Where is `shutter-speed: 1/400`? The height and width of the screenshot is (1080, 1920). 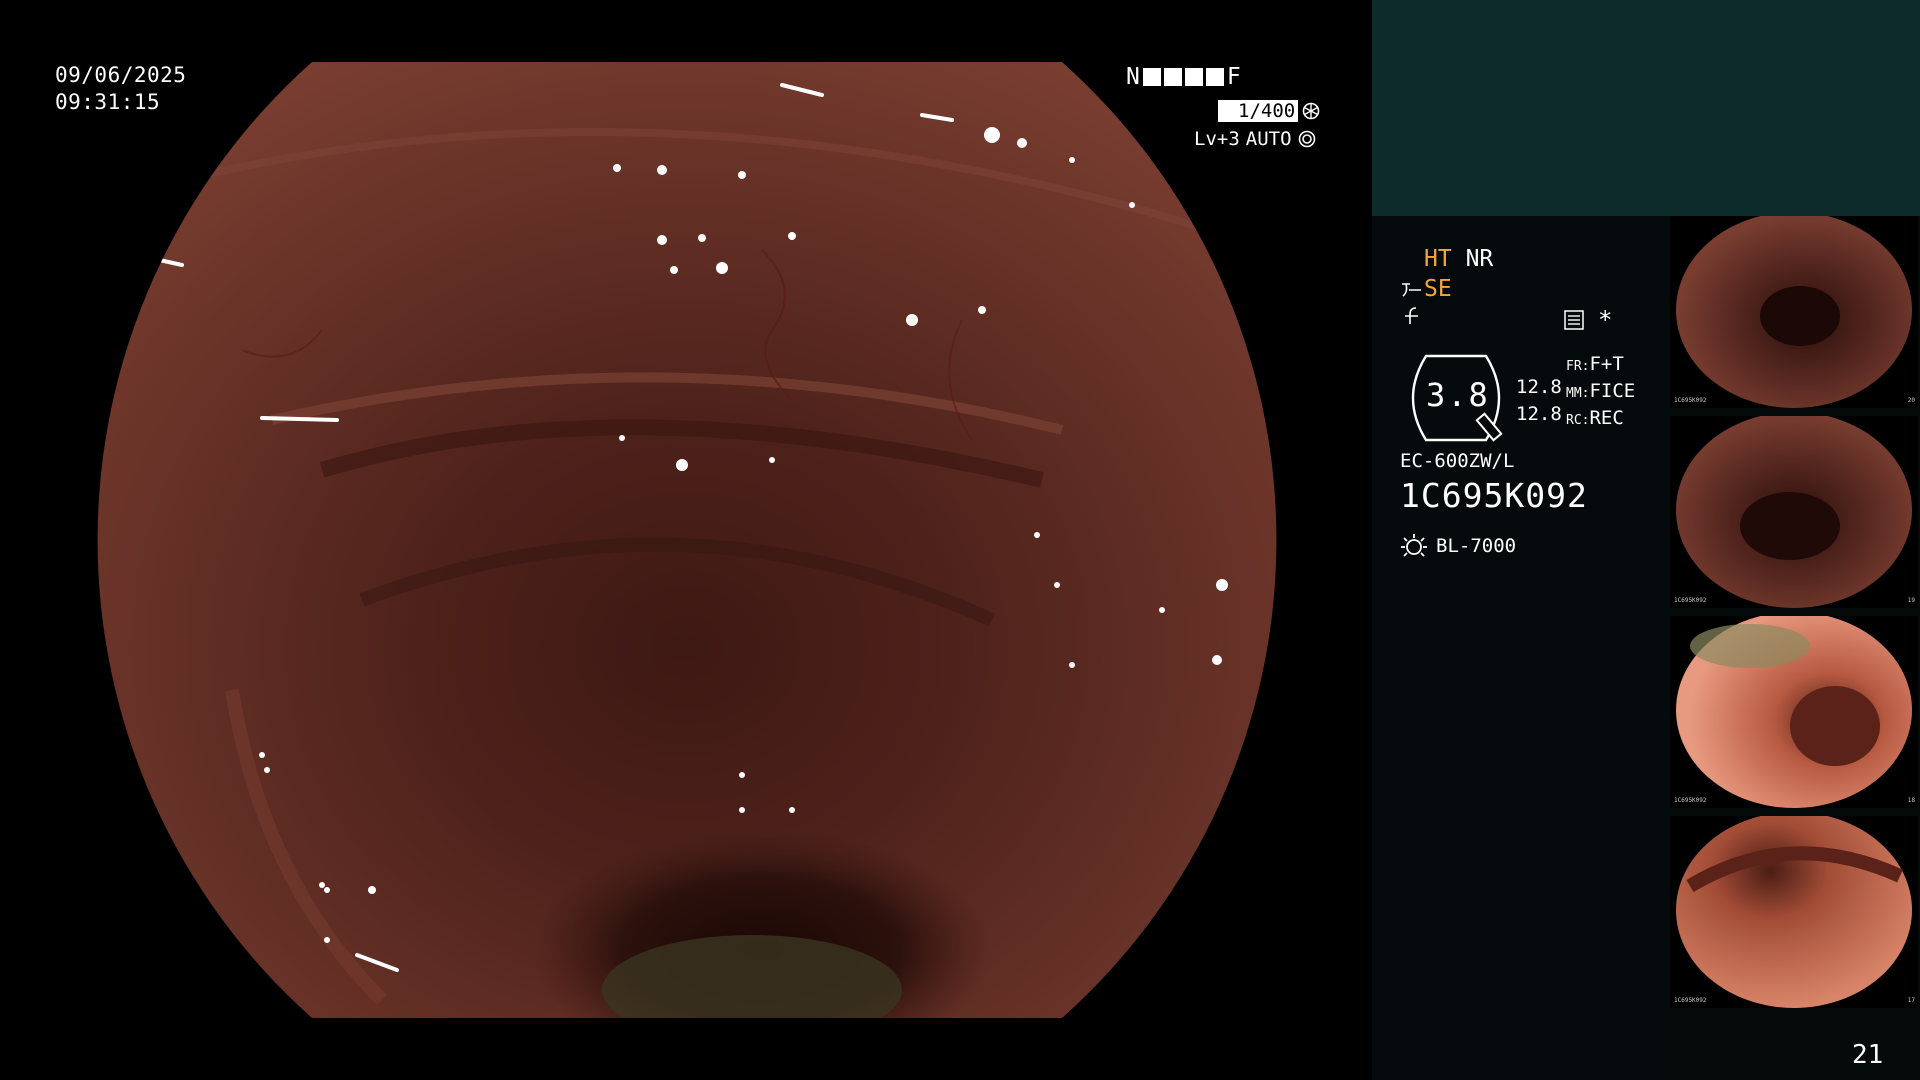
shutter-speed: 1/400 is located at coordinates (1258, 111).